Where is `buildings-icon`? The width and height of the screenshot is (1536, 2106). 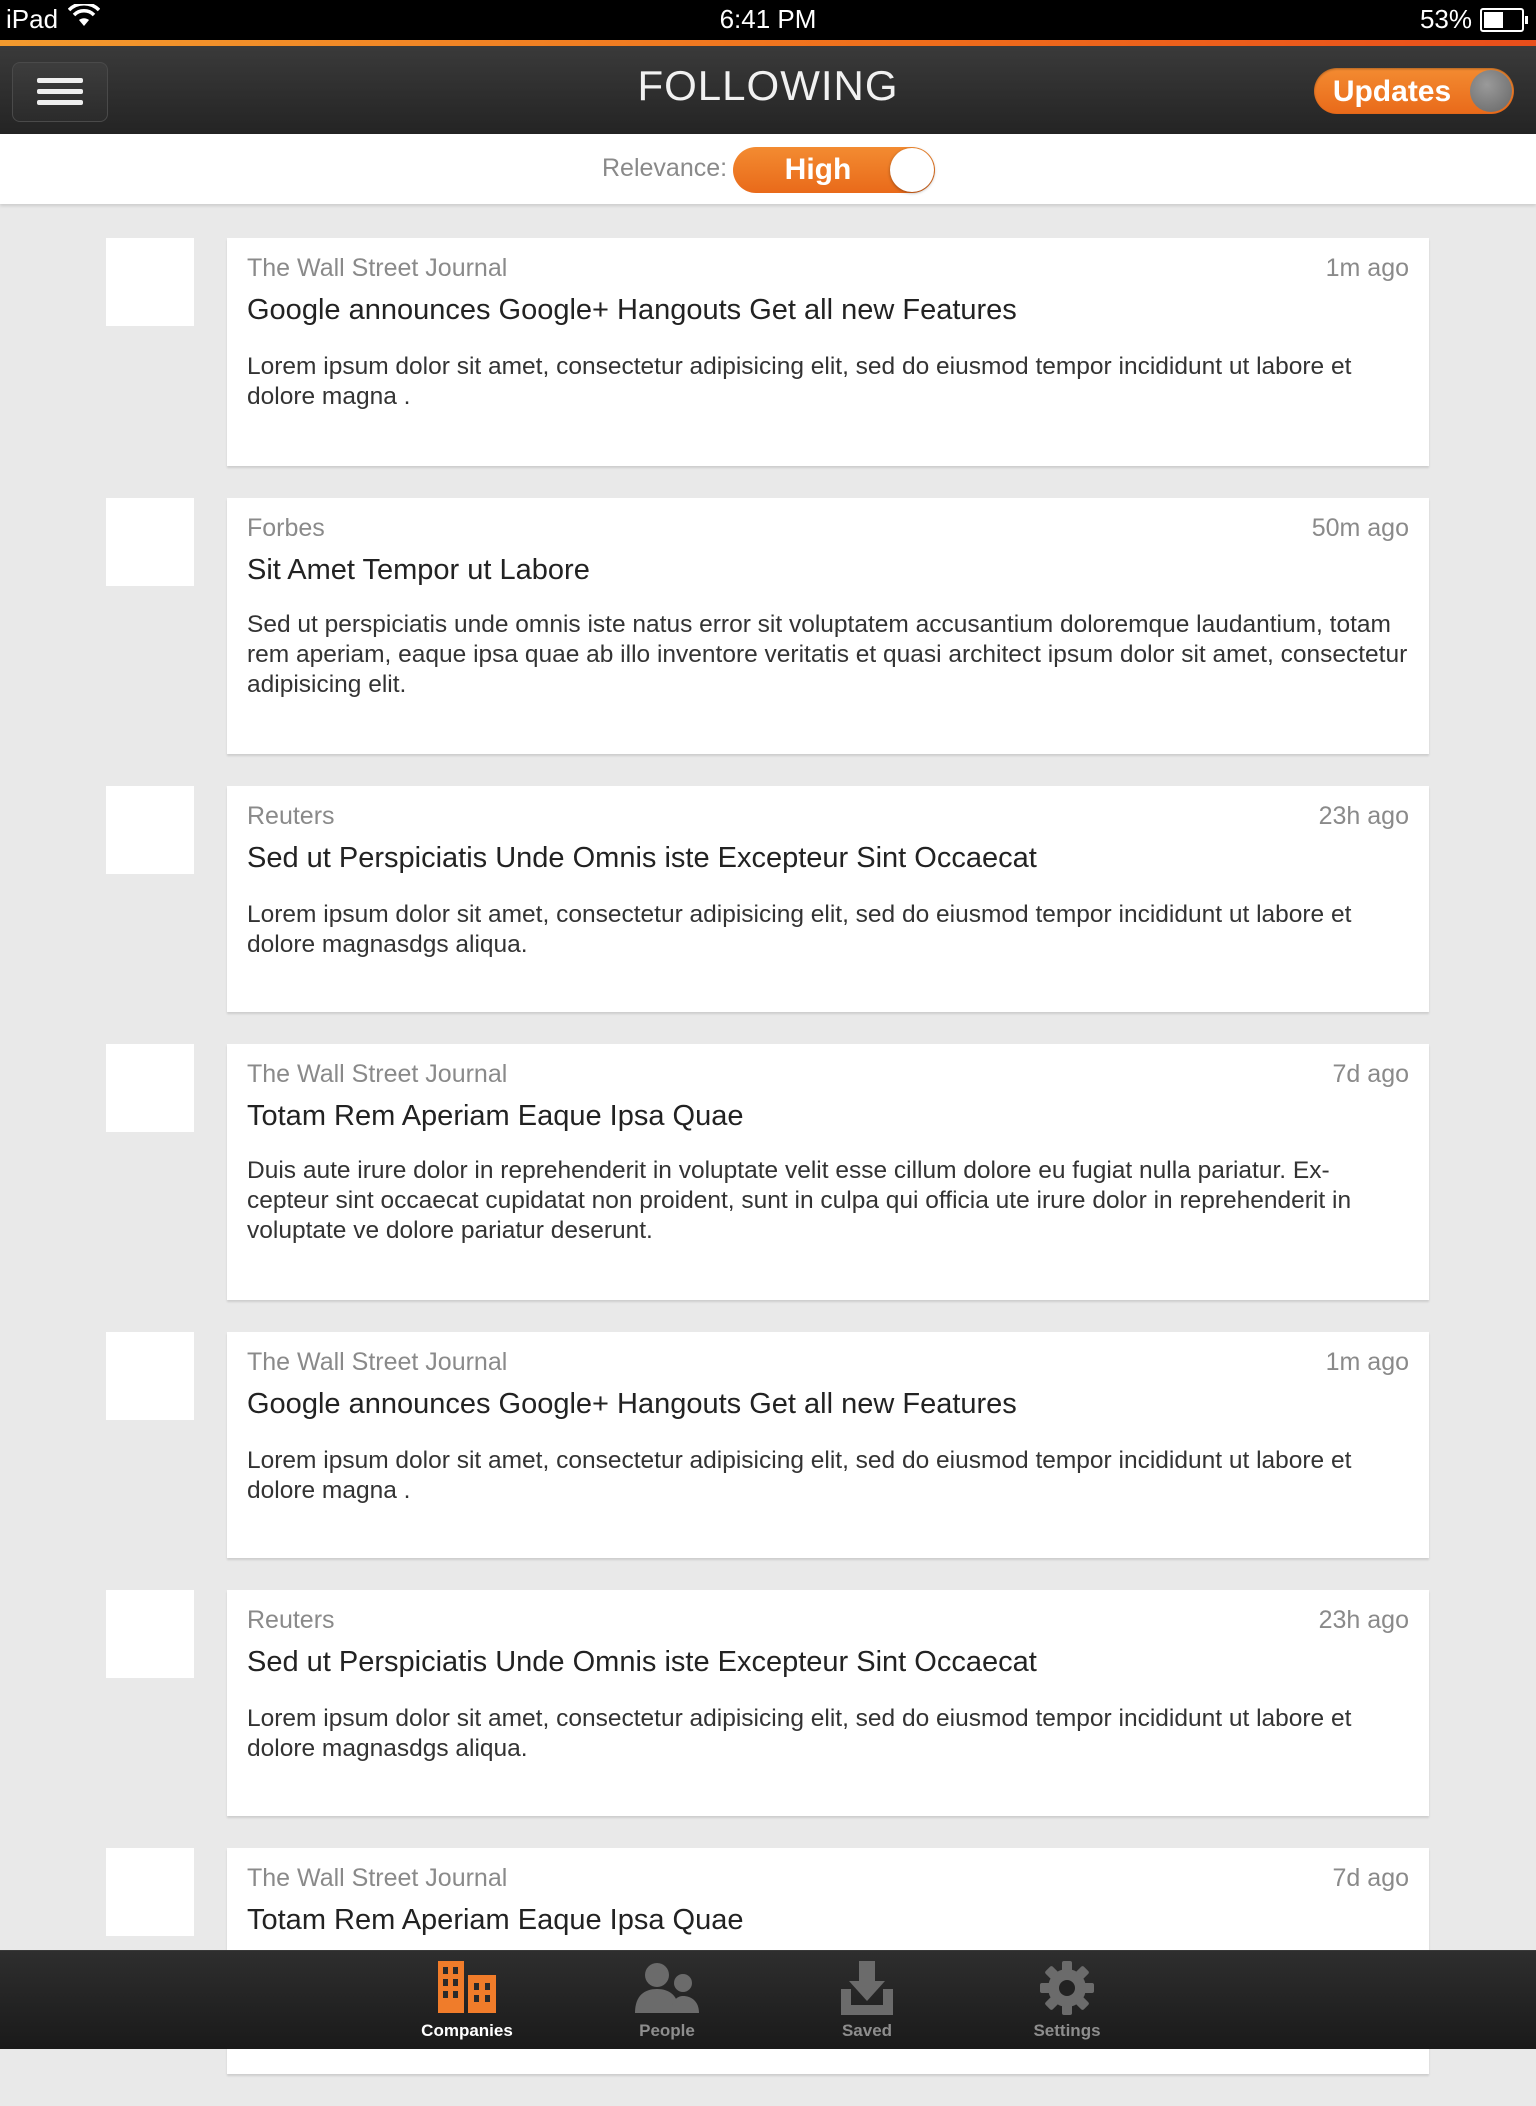 buildings-icon is located at coordinates (467, 1987).